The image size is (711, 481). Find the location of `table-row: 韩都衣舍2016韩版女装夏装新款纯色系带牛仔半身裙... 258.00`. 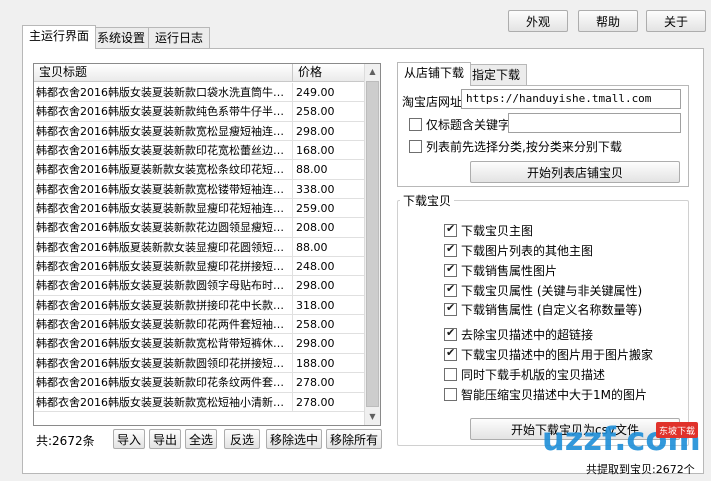

table-row: 韩都衣舍2016韩版女装夏装新款纯色系带牛仔半身裙... 258.00 is located at coordinates (199, 112).